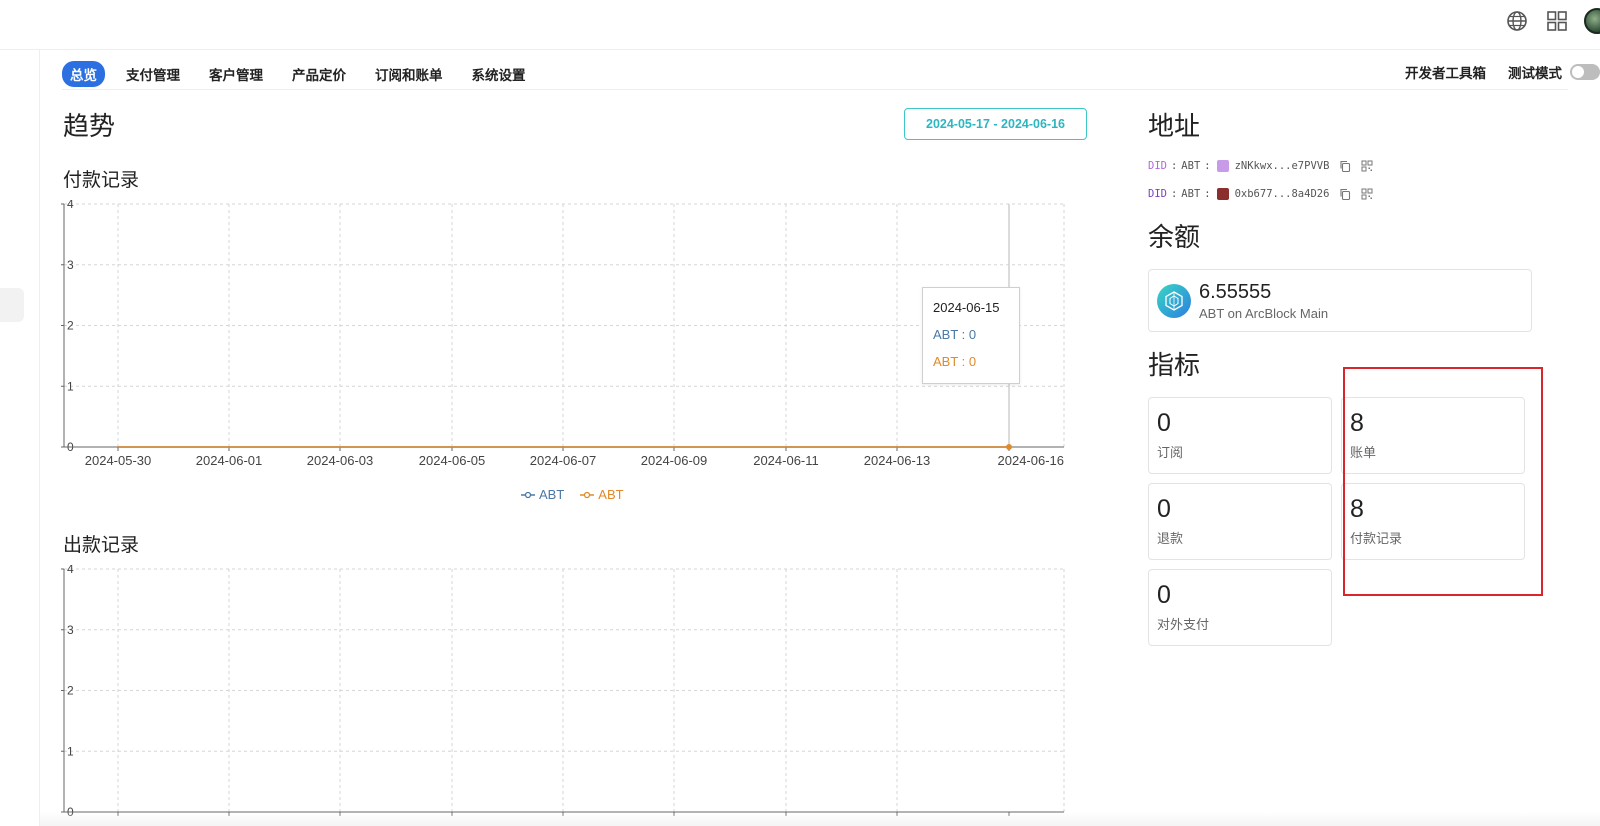  What do you see at coordinates (995, 124) in the screenshot?
I see `date-range-picker: 2024-05-17 - 2024-06-16` at bounding box center [995, 124].